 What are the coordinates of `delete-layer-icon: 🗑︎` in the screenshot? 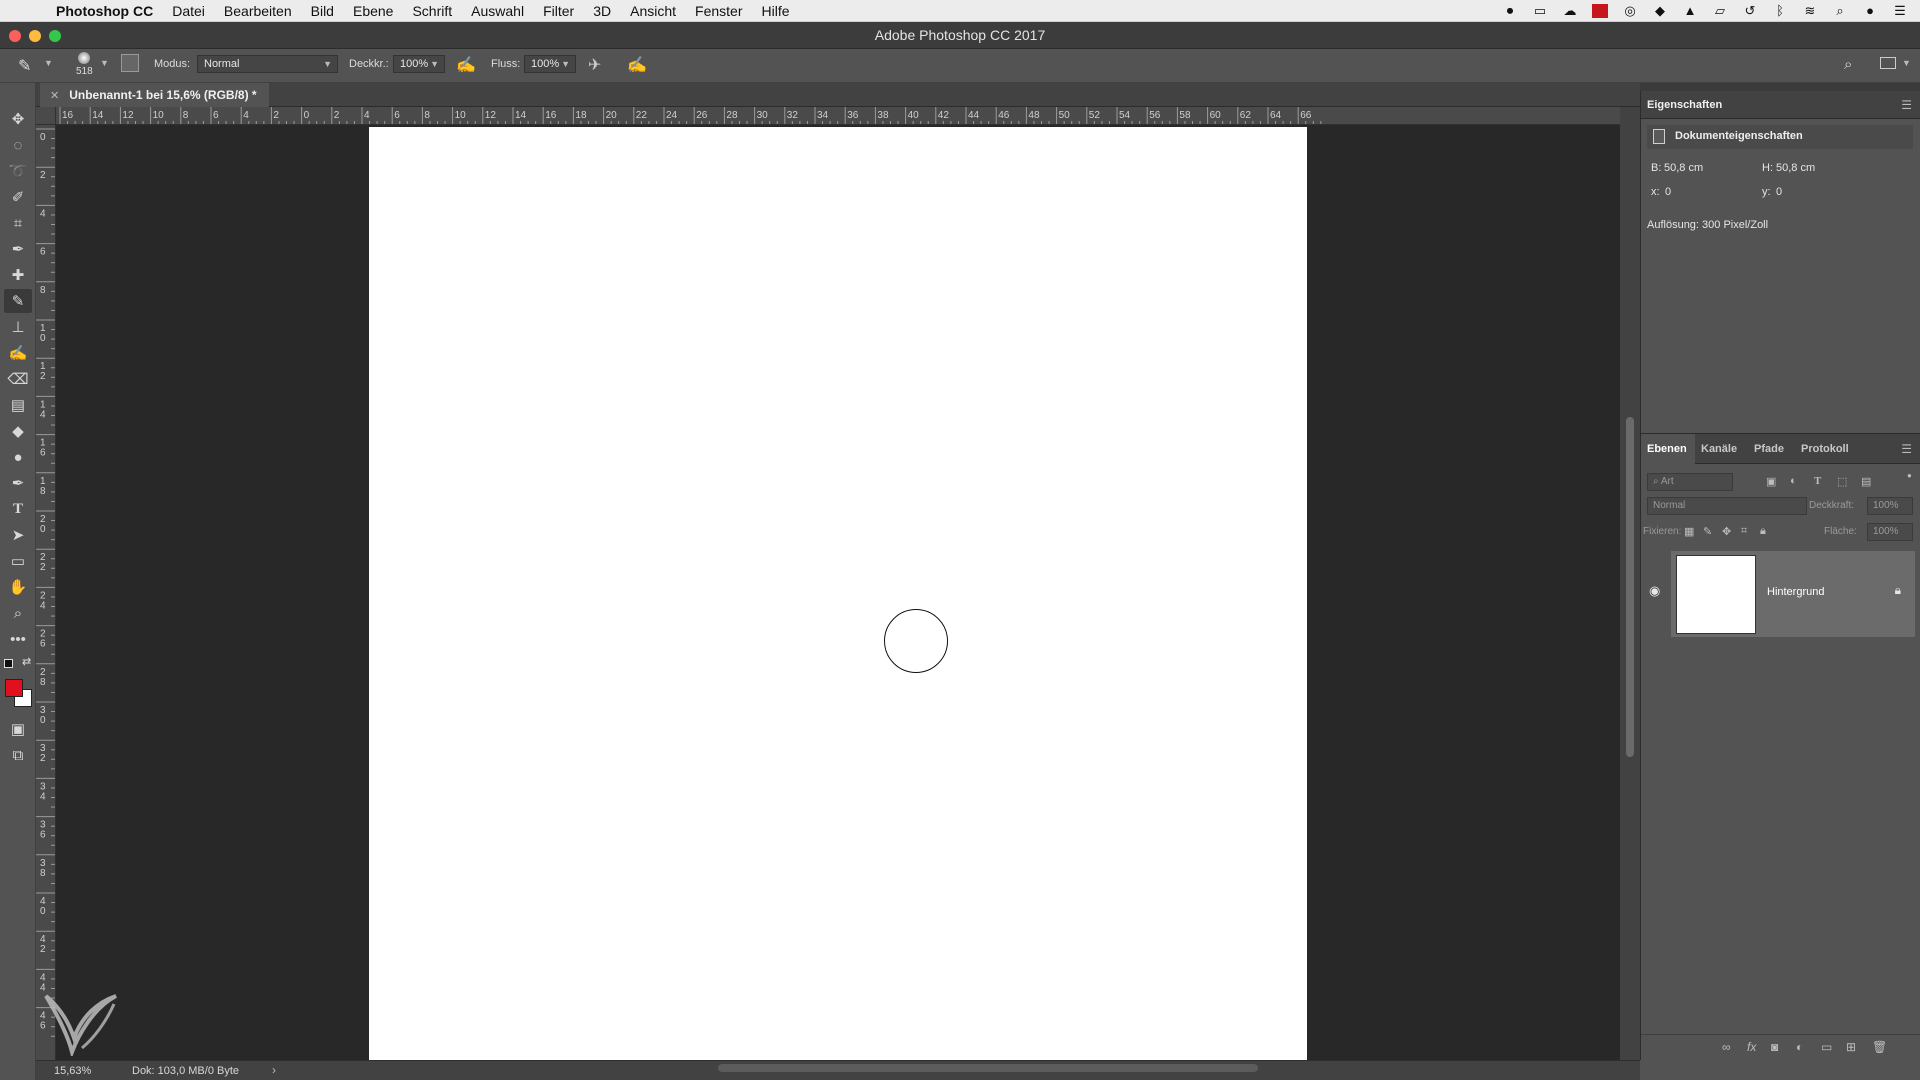 It's located at (1879, 1047).